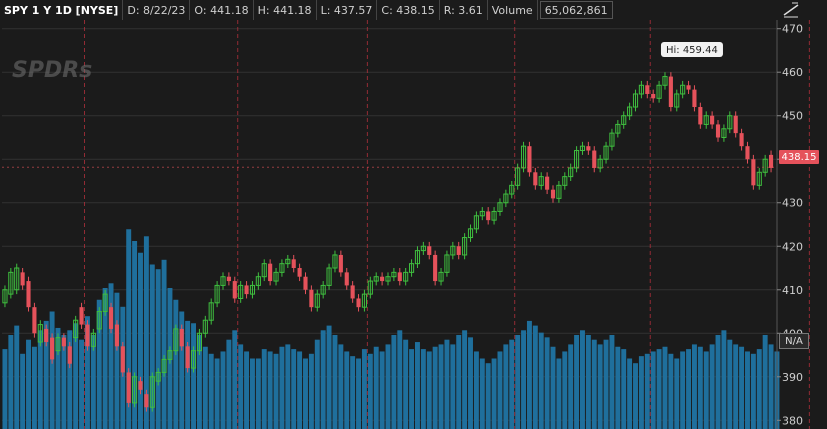 The image size is (827, 429). Describe the element at coordinates (792, 246) in the screenshot. I see `y-tick-label: 420` at that location.